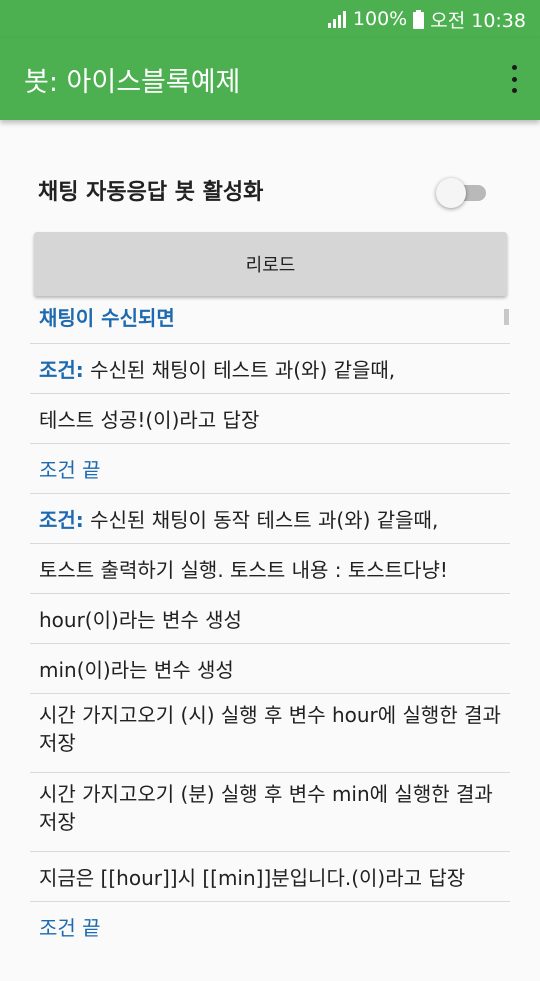 This screenshot has height=981, width=540. I want to click on list-item: 시간 가지고오기 (시) 실행 후 변수 hour에 실행한 결과 저장, so click(270, 733).